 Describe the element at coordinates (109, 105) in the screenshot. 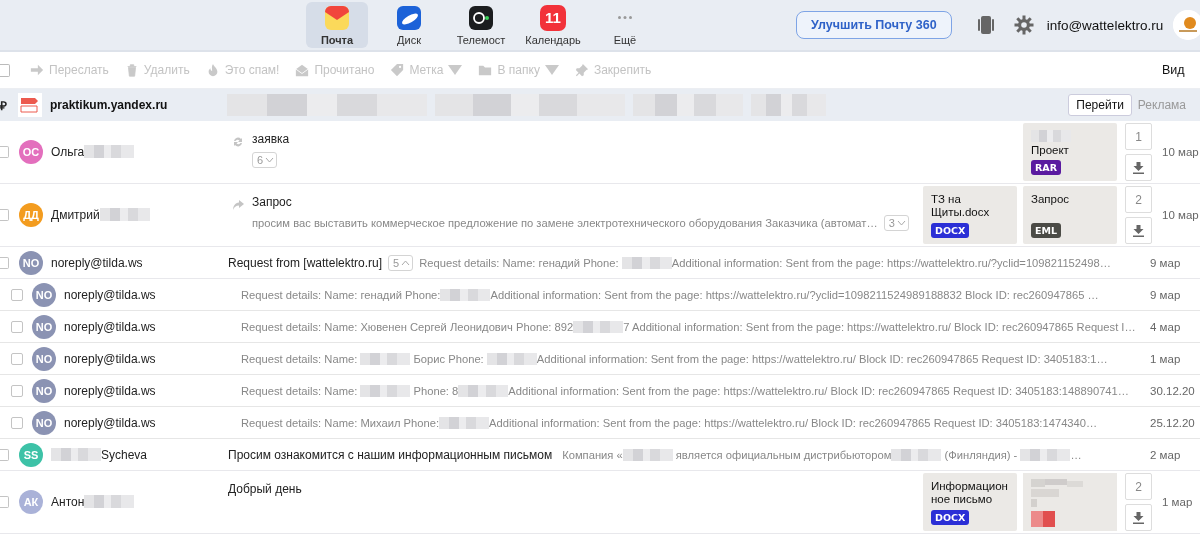

I see `ad-domain: praktikum.yandex.ru` at that location.